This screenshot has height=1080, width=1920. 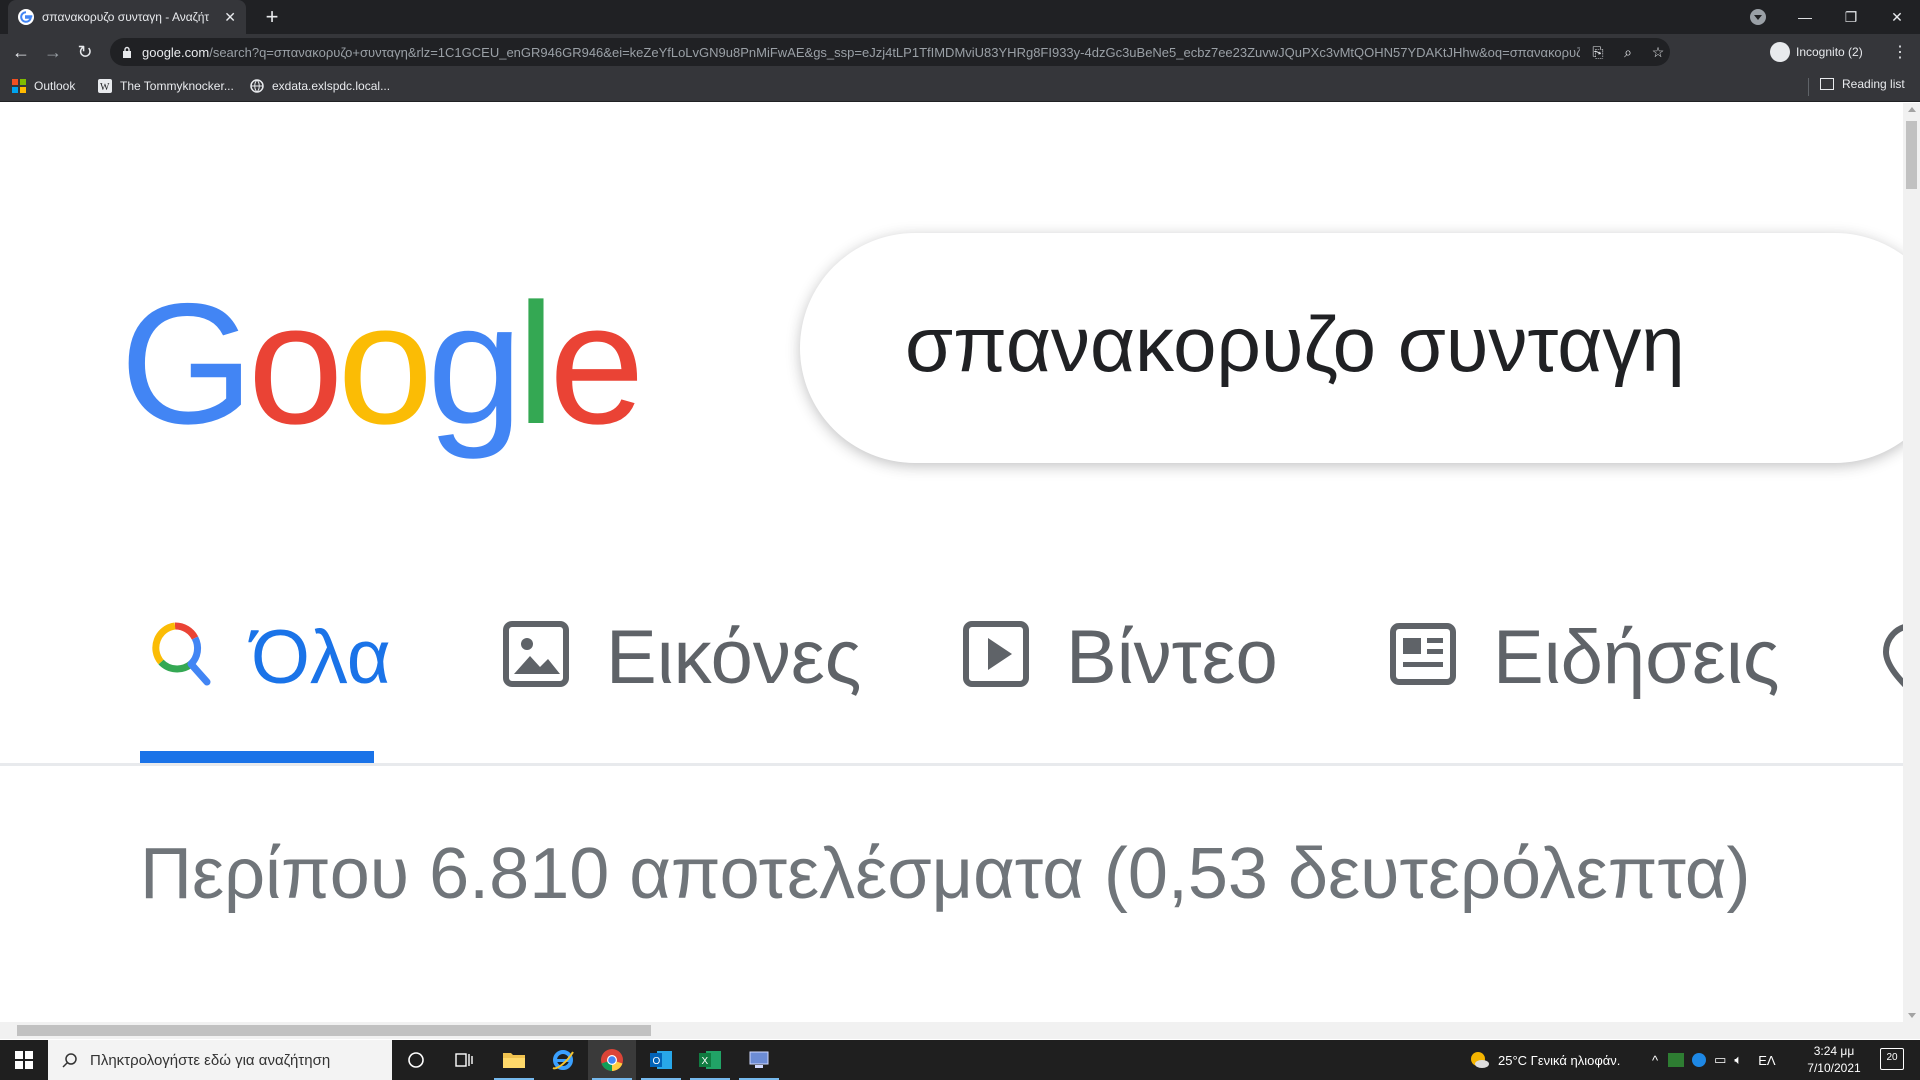 I want to click on minimize-button: —, so click(x=1805, y=17).